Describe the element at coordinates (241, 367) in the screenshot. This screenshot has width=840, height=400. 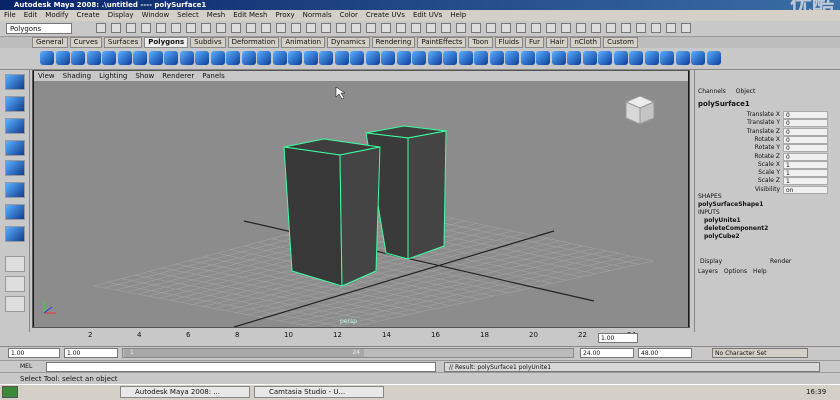
I see `command-input` at that location.